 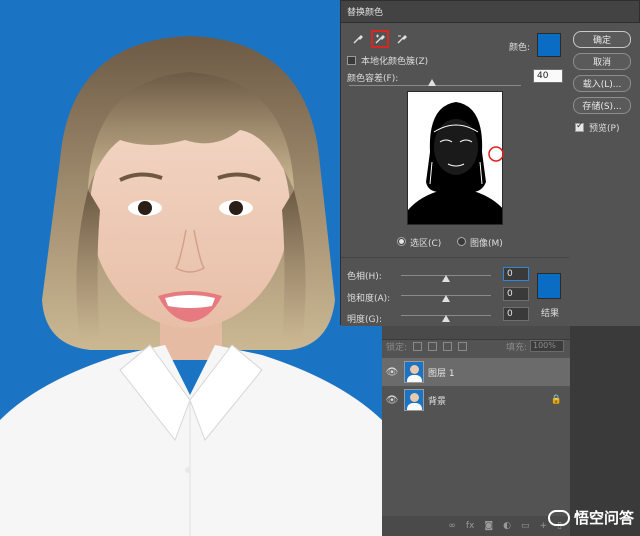 I want to click on cancel-button: 取消, so click(x=602, y=61).